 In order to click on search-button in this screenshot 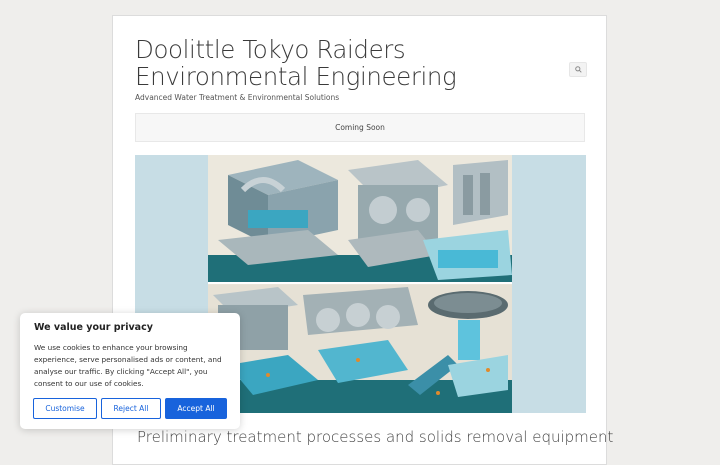, I will do `click(578, 69)`.